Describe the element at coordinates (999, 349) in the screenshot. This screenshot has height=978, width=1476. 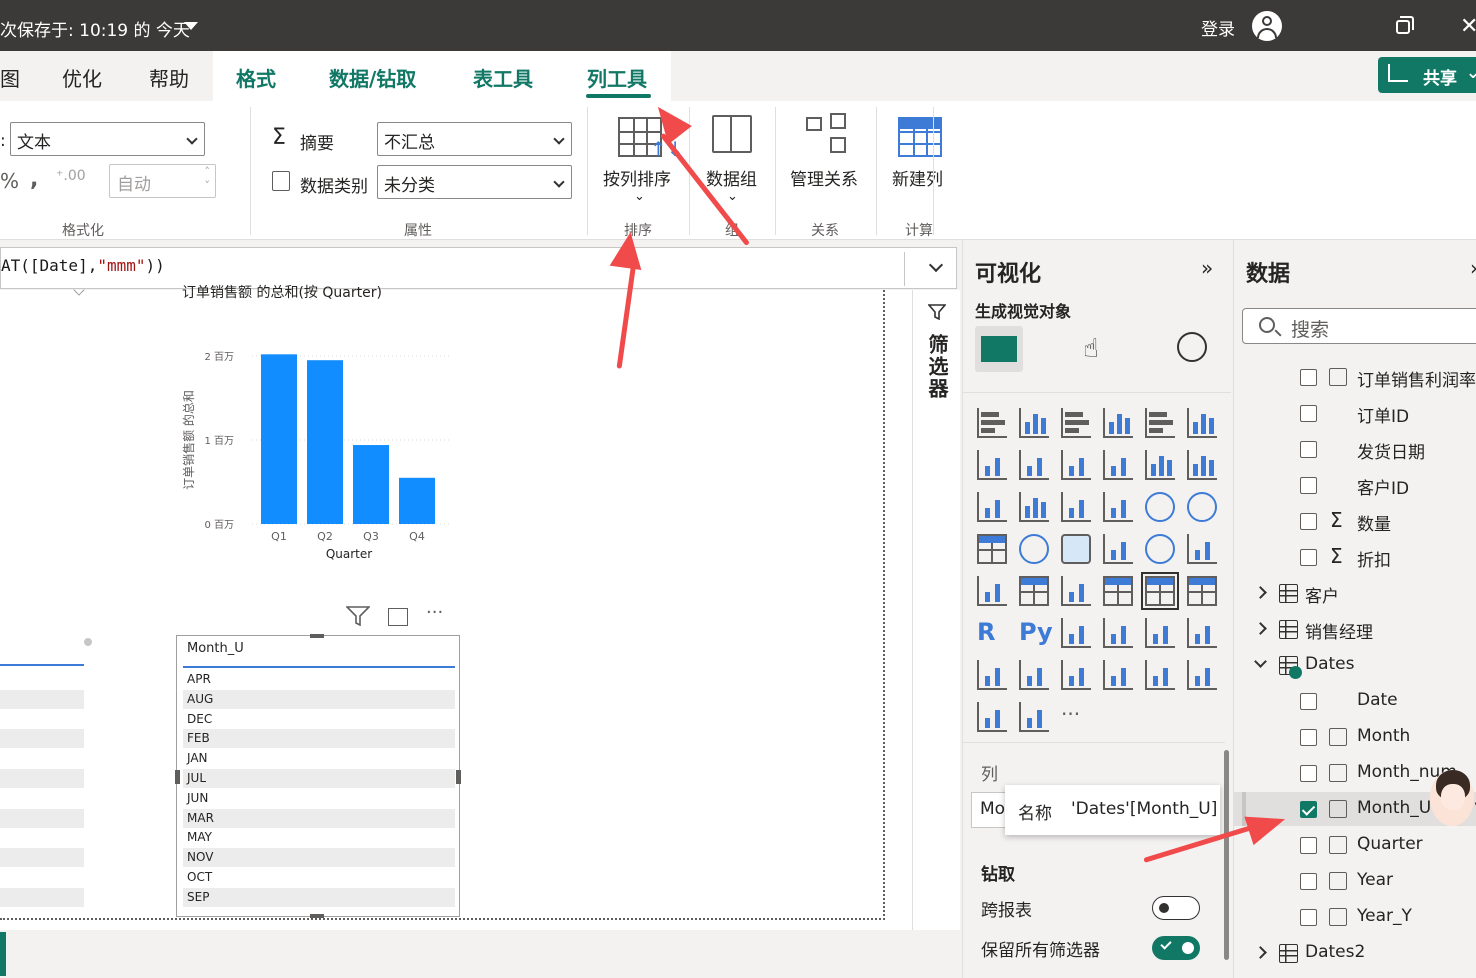
I see `build-visual-tab` at that location.